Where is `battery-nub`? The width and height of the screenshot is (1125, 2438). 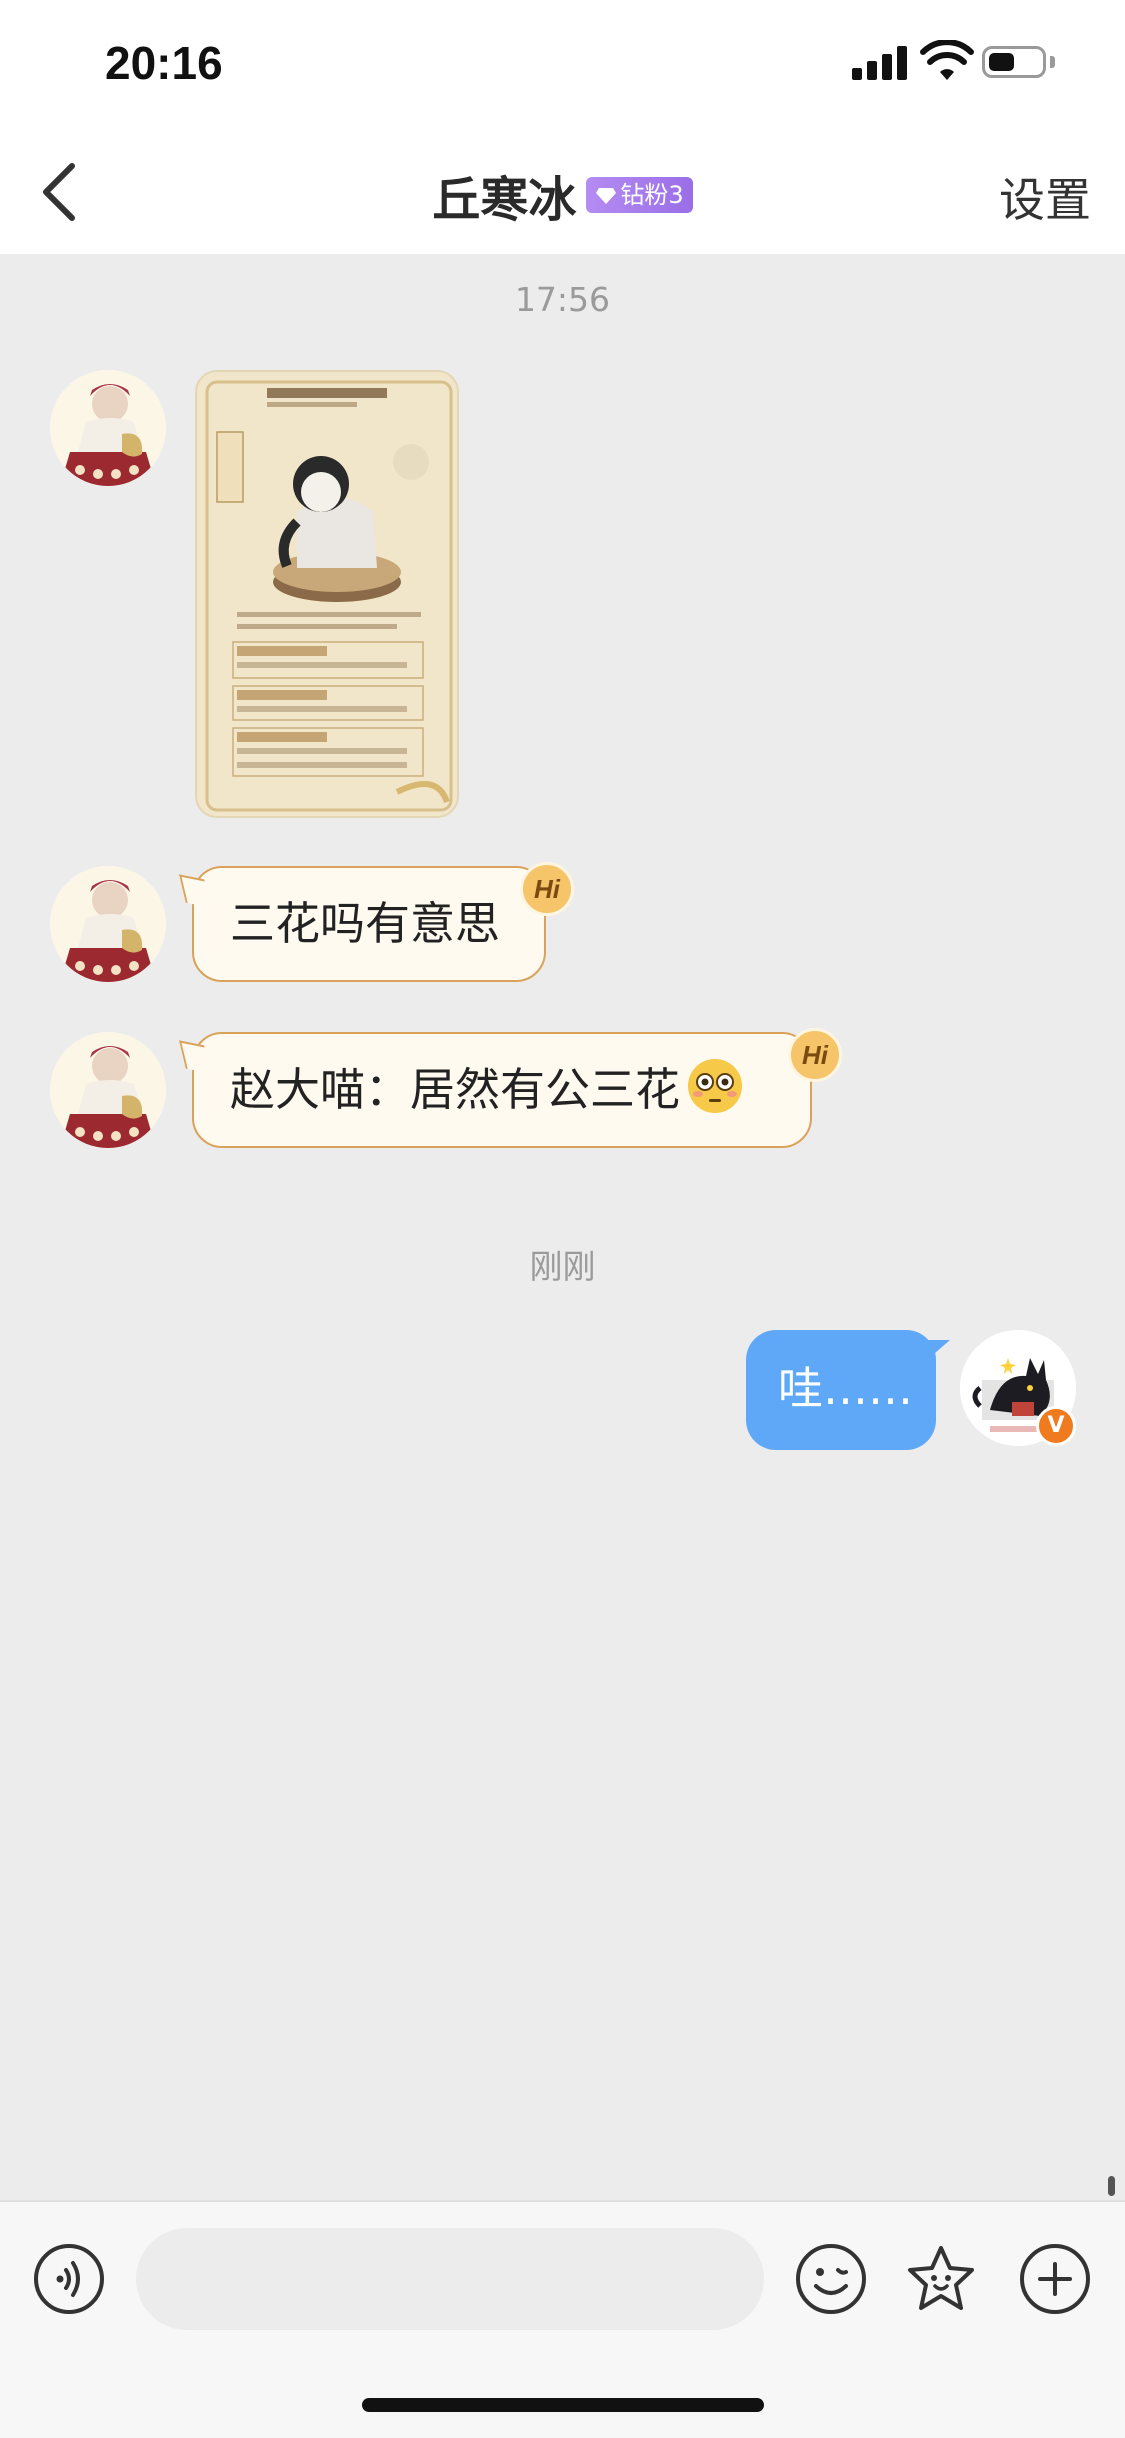
battery-nub is located at coordinates (1052, 62).